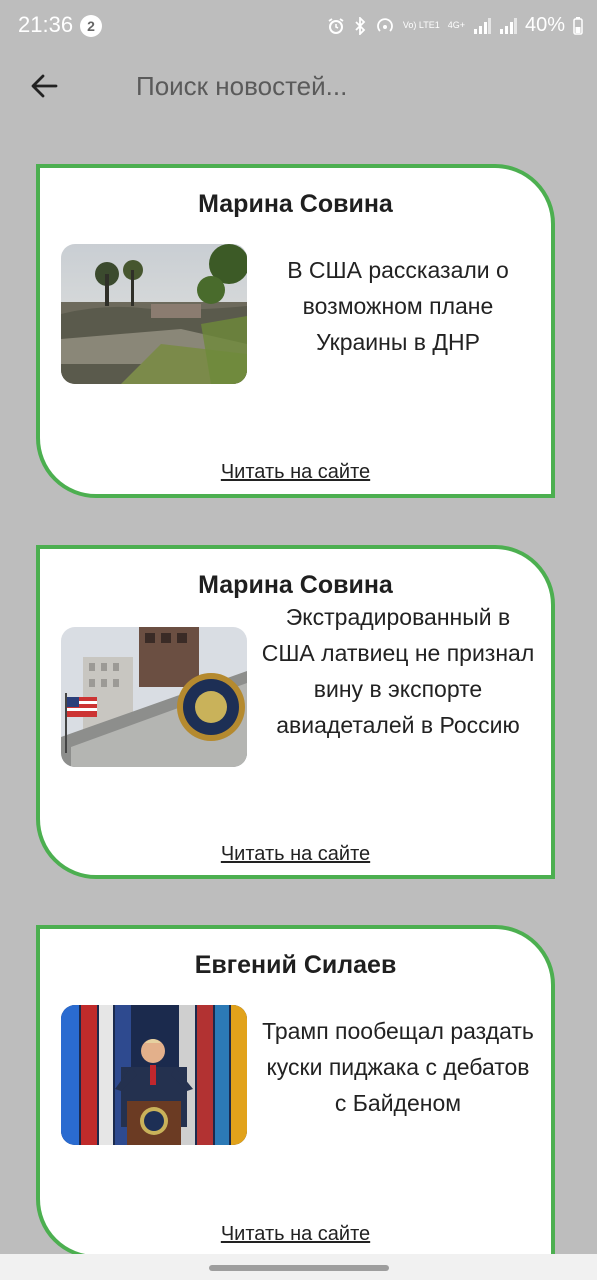 Image resolution: width=597 pixels, height=1280 pixels. Describe the element at coordinates (360, 25) in the screenshot. I see `bluetooth-icon` at that location.